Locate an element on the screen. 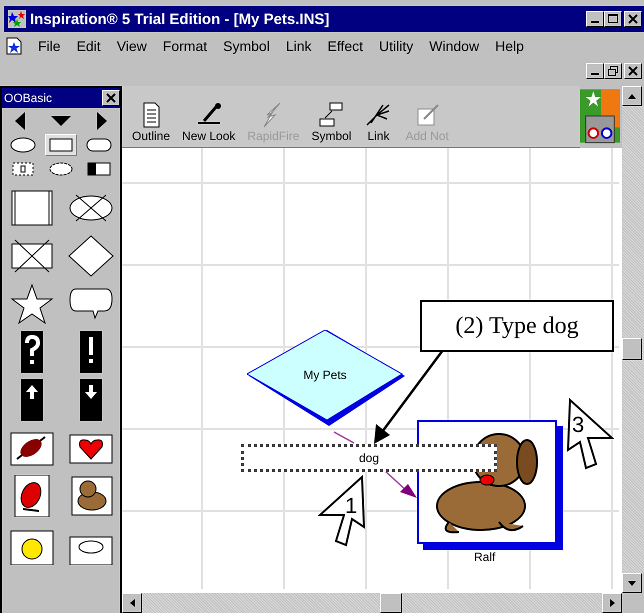 Image resolution: width=644 pixels, height=613 pixels. document-icon is located at coordinates (14, 46).